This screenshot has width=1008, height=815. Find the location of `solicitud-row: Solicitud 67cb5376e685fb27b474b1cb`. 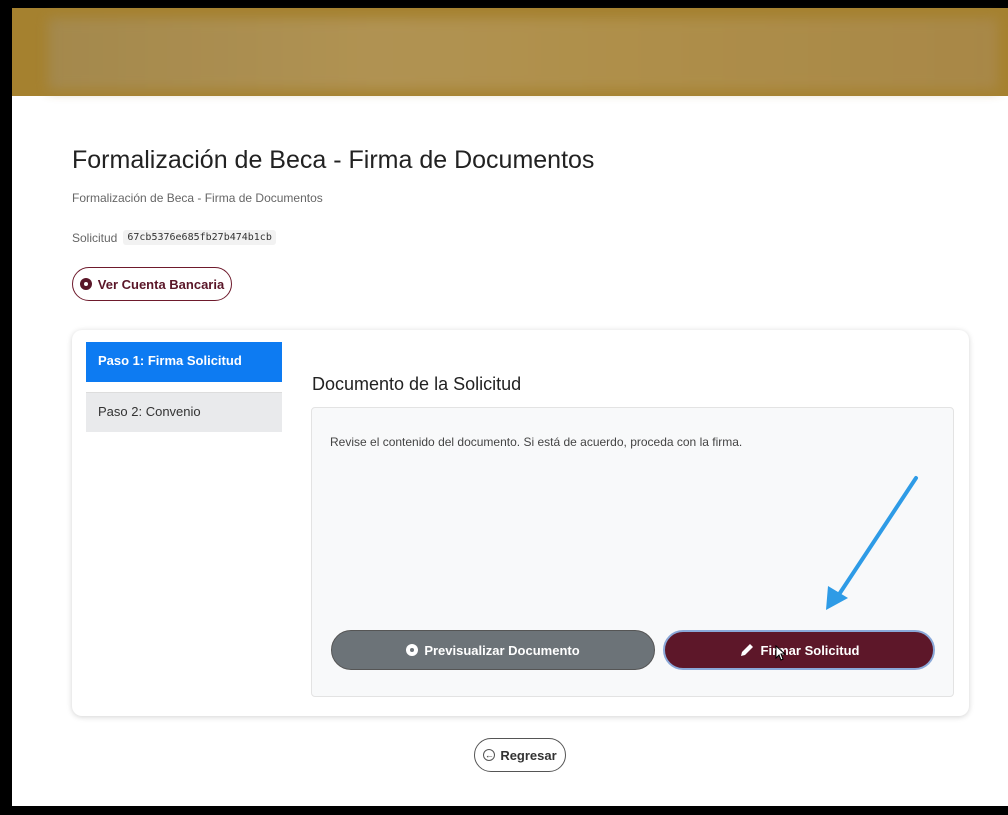

solicitud-row: Solicitud 67cb5376e685fb27b474b1cb is located at coordinates (174, 237).